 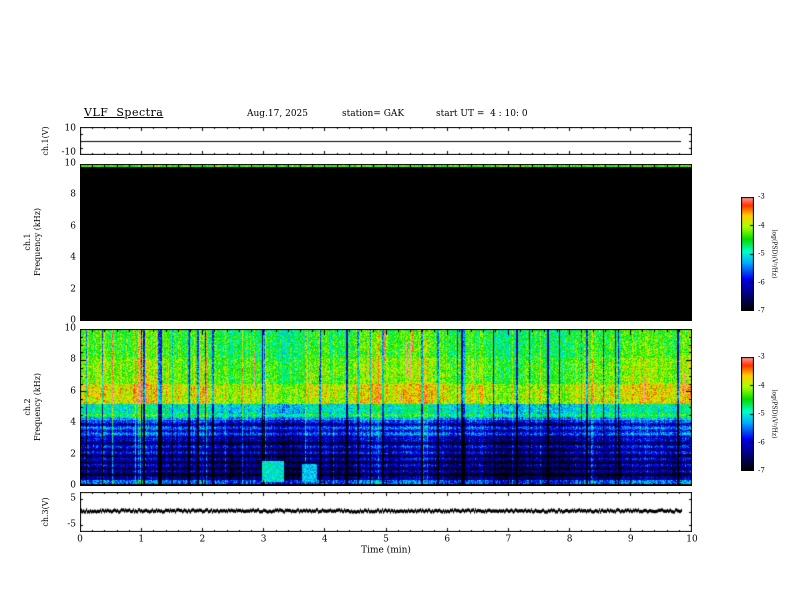 I want to click on time-tick-label: 4, so click(x=324, y=539).